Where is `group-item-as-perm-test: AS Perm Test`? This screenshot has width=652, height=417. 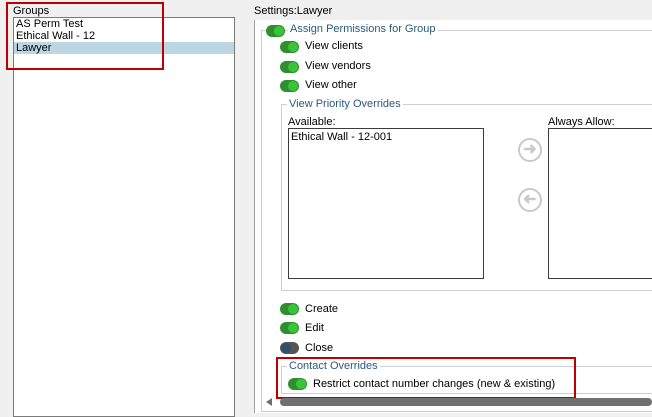 group-item-as-perm-test: AS Perm Test is located at coordinates (124, 24).